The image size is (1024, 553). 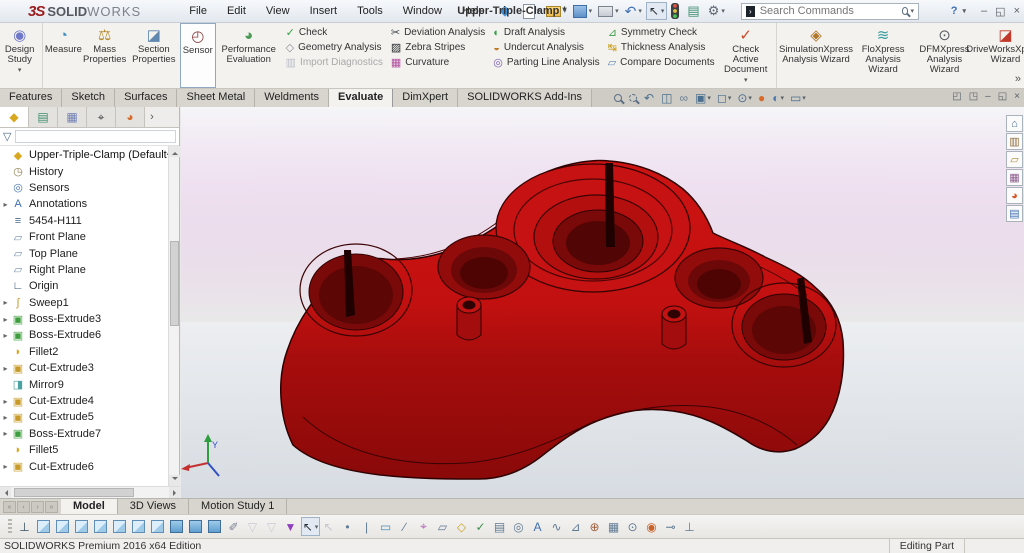 What do you see at coordinates (443, 526) in the screenshot?
I see `filter-planes-icon: ▱` at bounding box center [443, 526].